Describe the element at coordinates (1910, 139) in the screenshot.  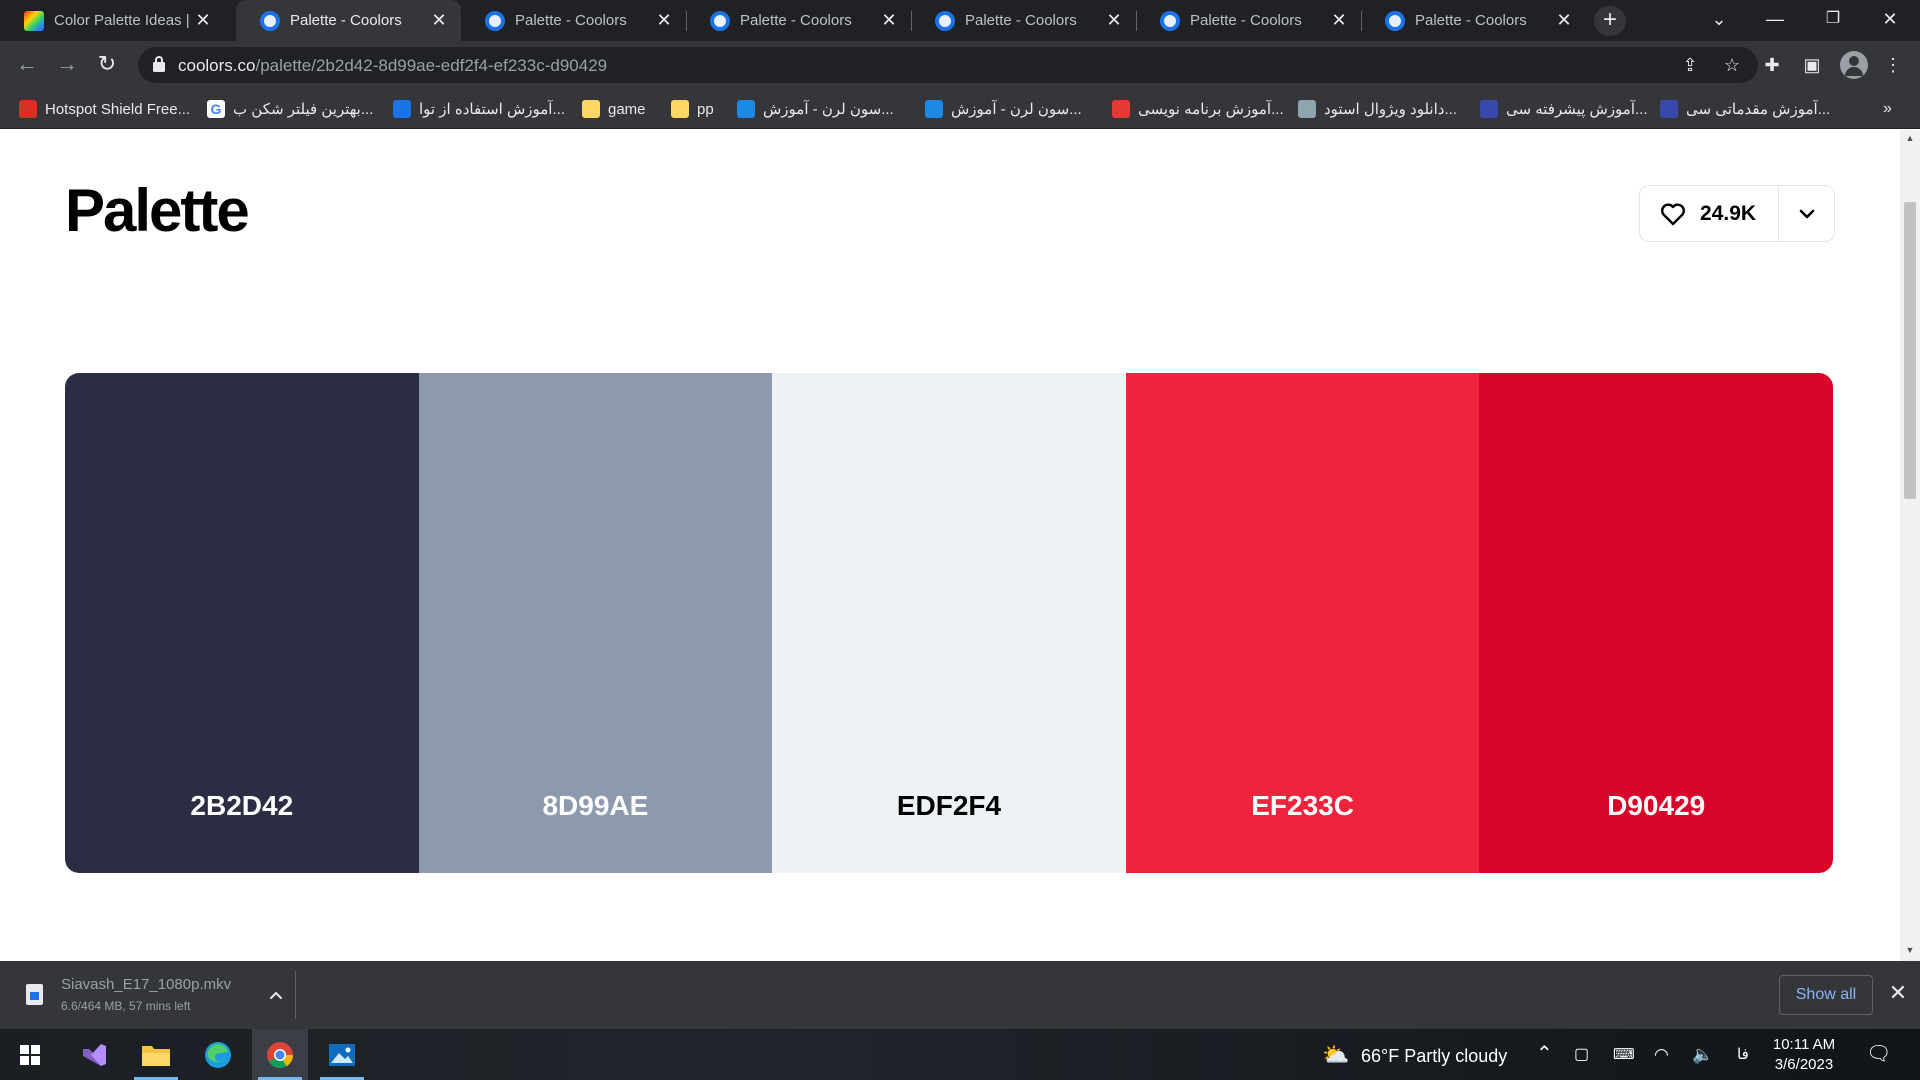
I see `scroll-up-arrow-icon: ▲` at that location.